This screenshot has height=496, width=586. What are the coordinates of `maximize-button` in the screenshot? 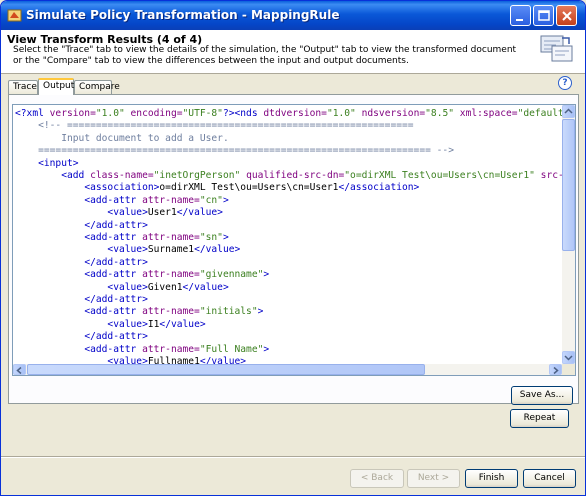 It's located at (543, 15).